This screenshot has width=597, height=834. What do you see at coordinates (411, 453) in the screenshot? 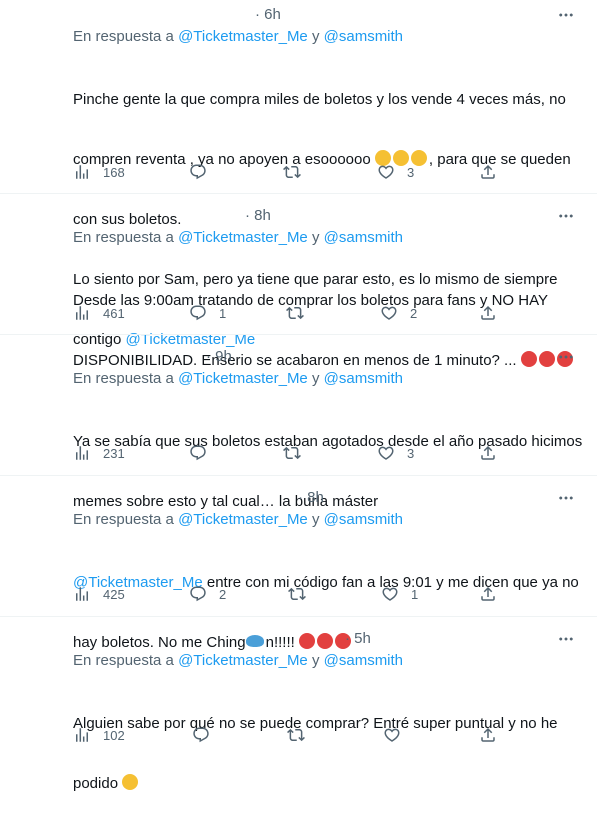
I see `like-count: 3` at bounding box center [411, 453].